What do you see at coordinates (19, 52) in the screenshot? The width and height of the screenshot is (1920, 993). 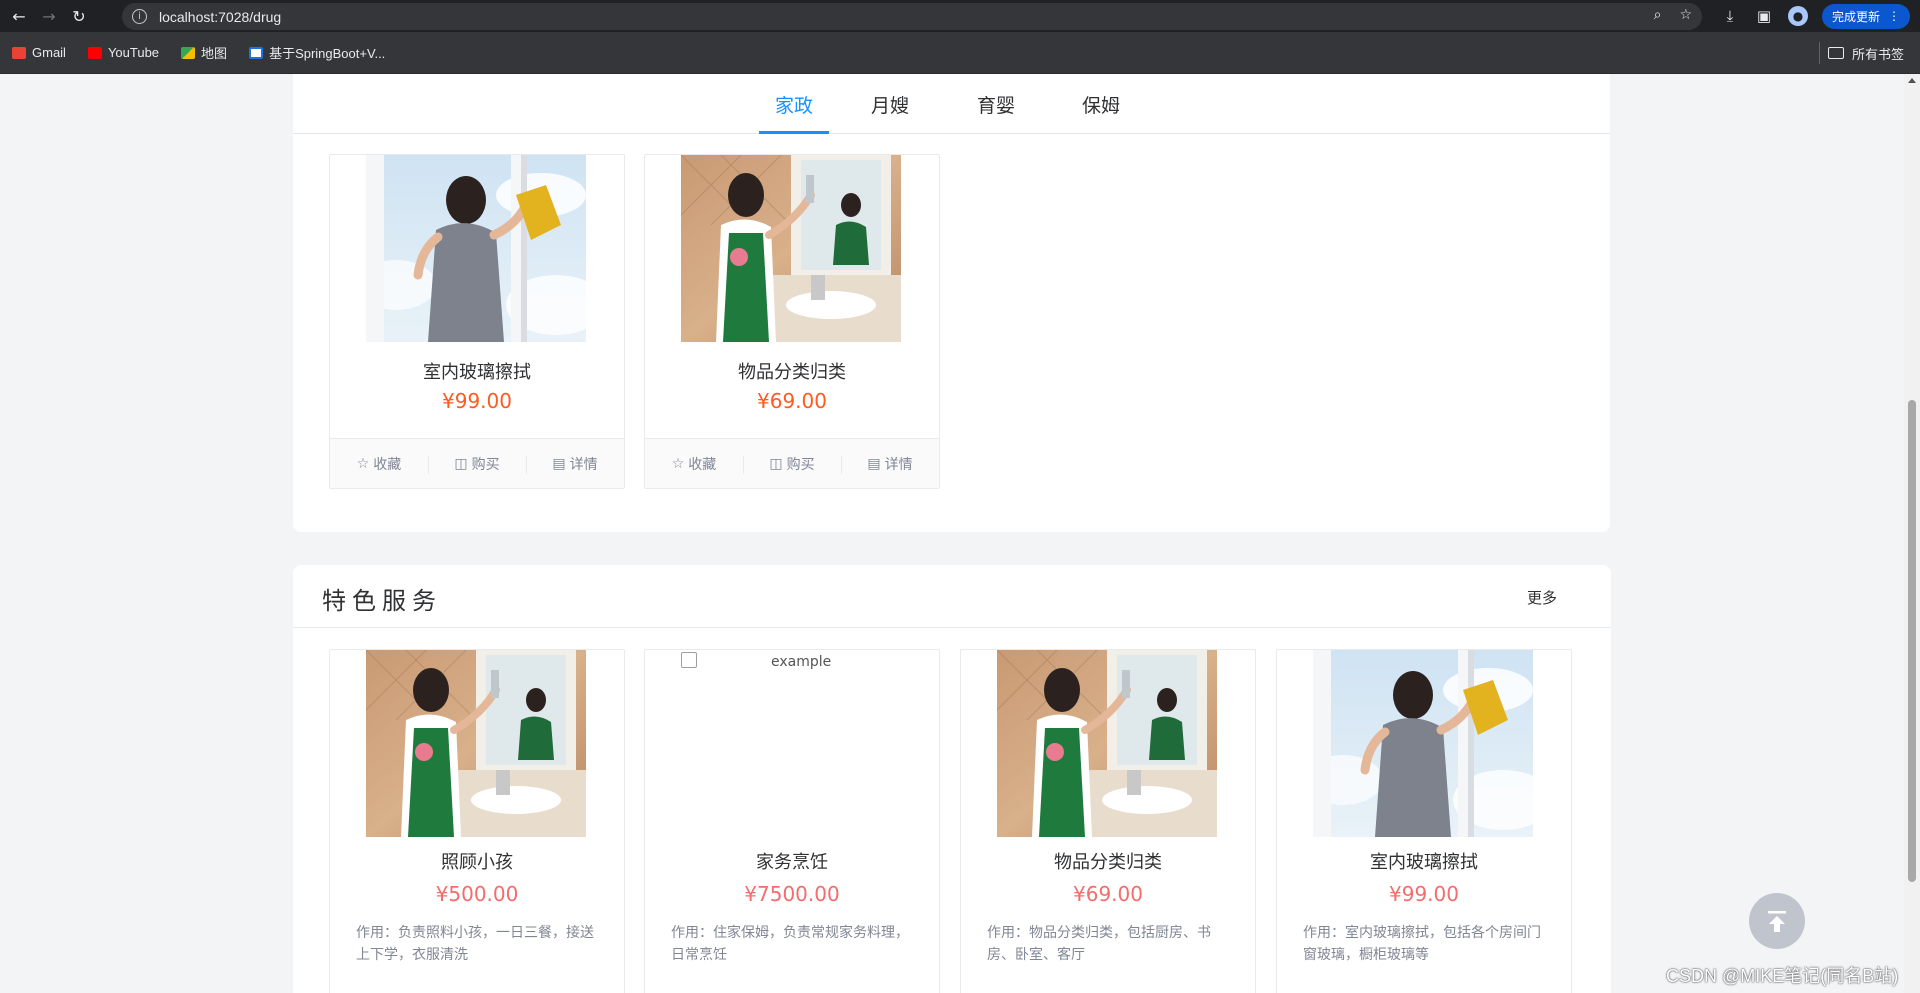 I see `gmail-icon` at bounding box center [19, 52].